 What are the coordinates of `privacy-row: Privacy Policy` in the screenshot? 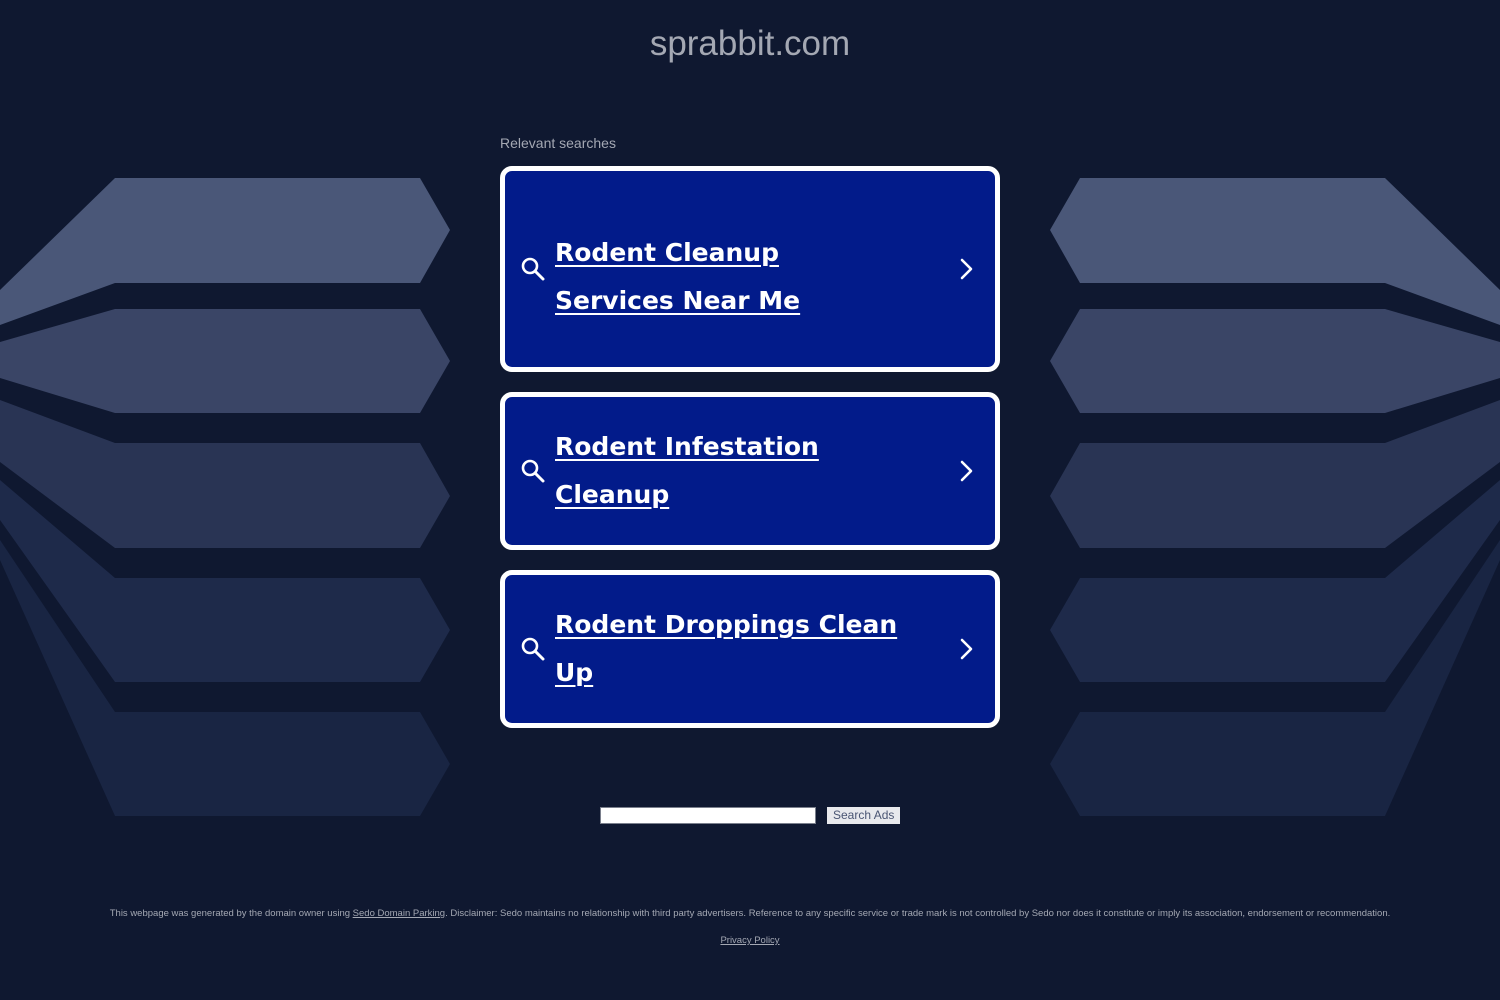 It's located at (750, 940).